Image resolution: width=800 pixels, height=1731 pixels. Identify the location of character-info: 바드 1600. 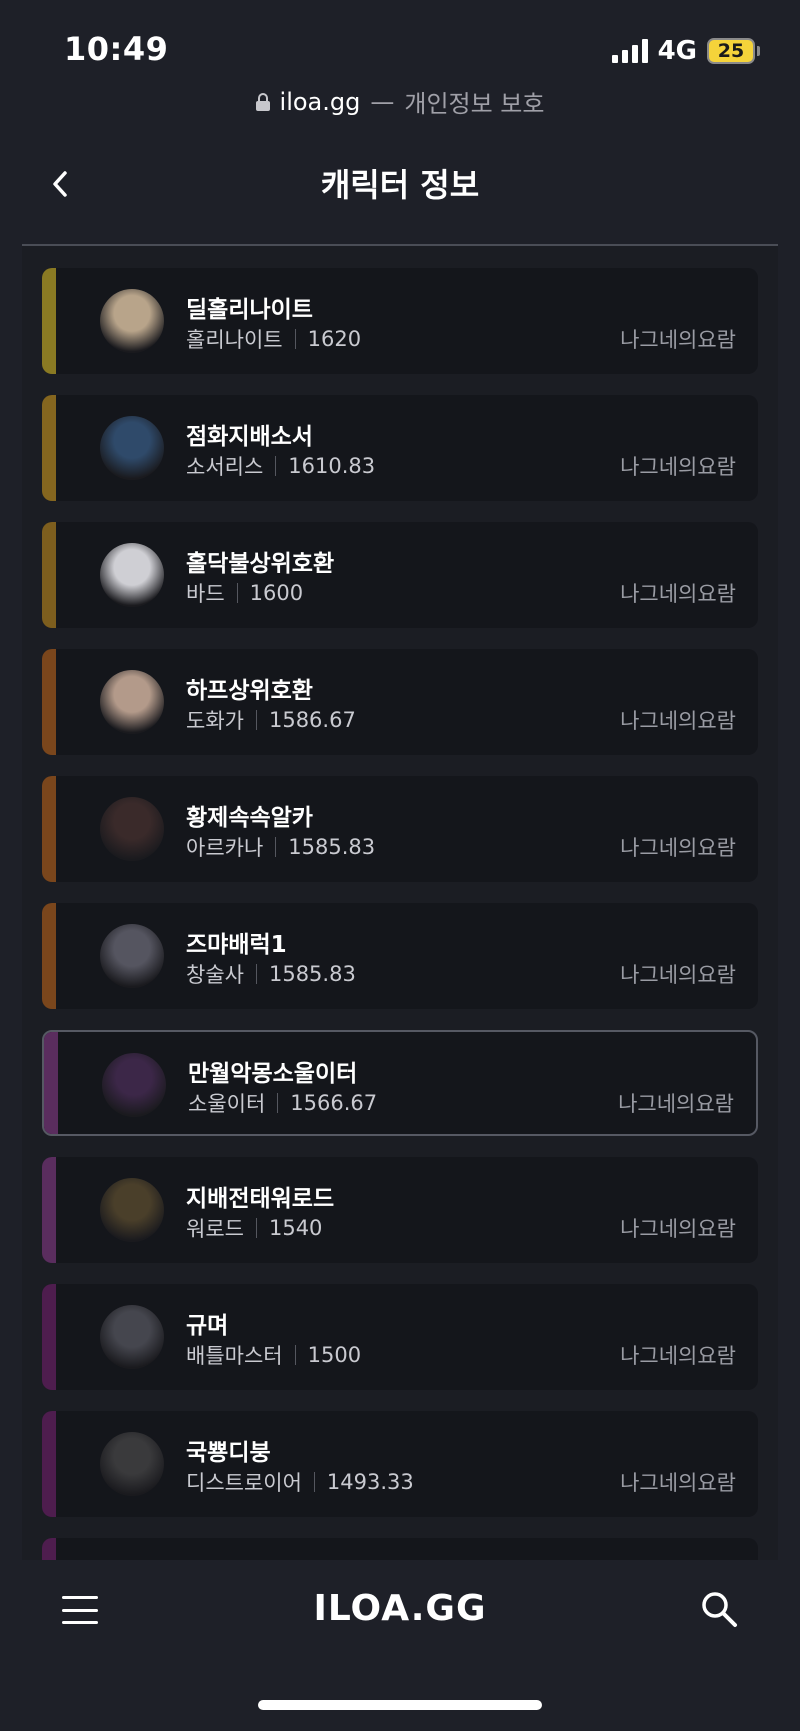
(244, 593).